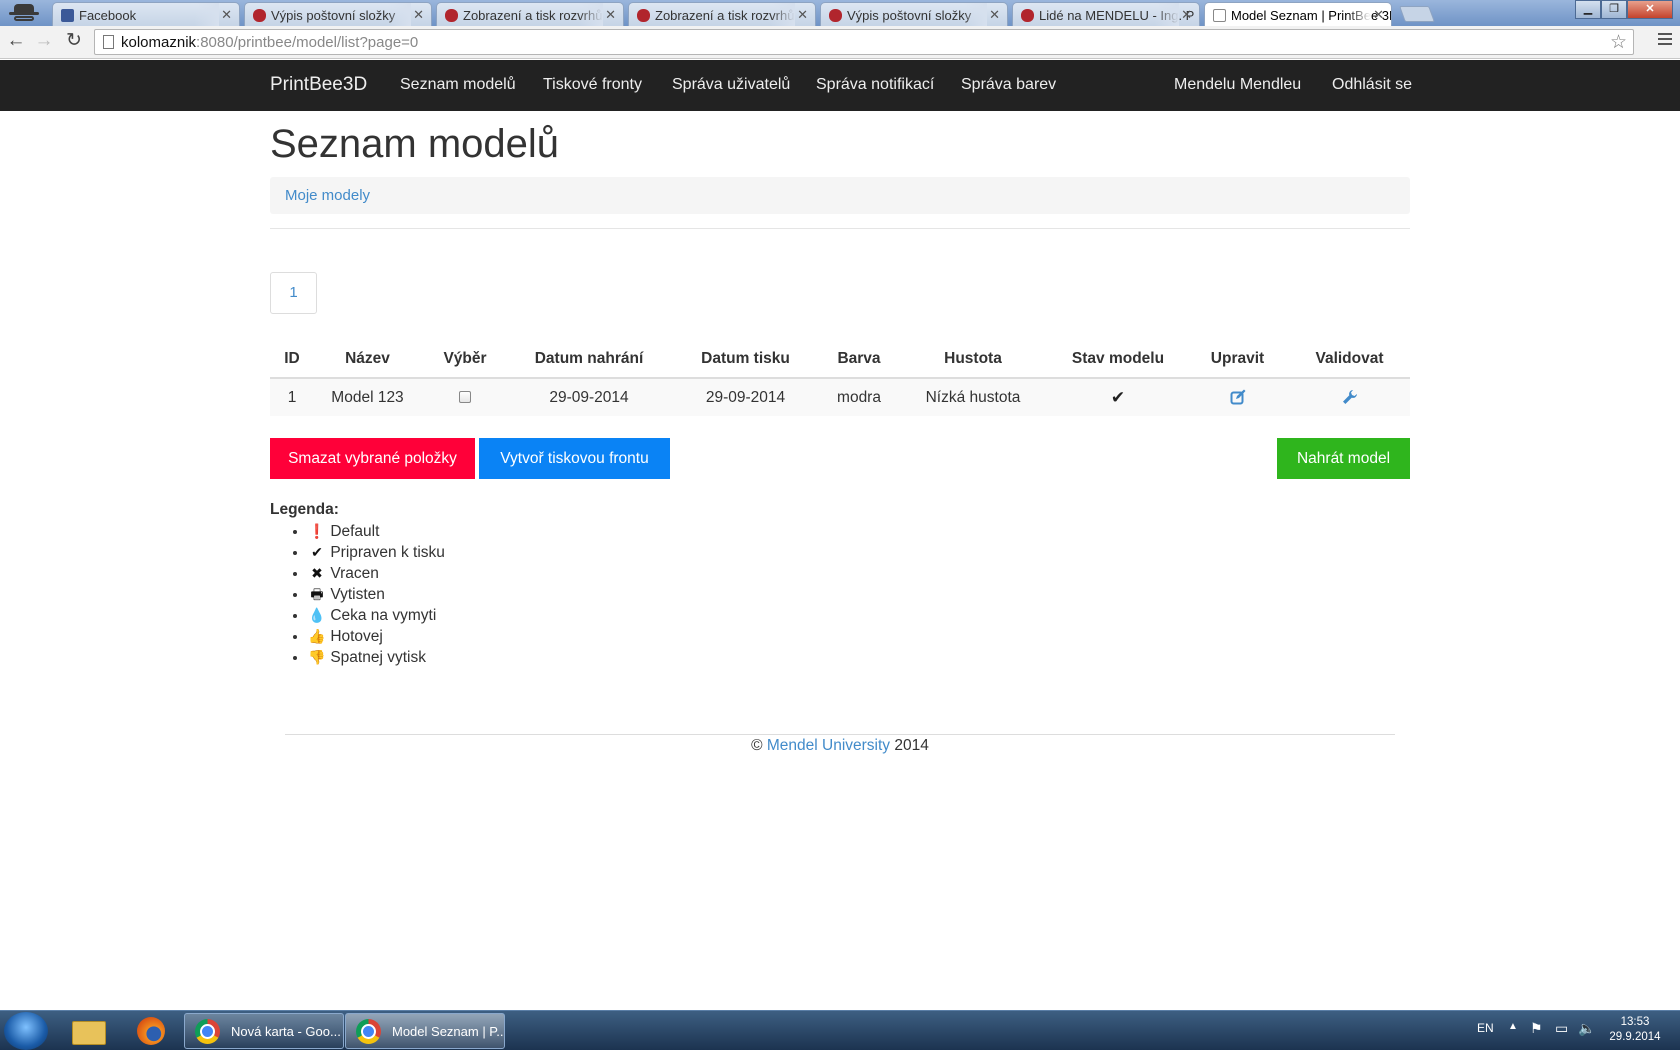  I want to click on thumbs-down-icon: 👎, so click(317, 657).